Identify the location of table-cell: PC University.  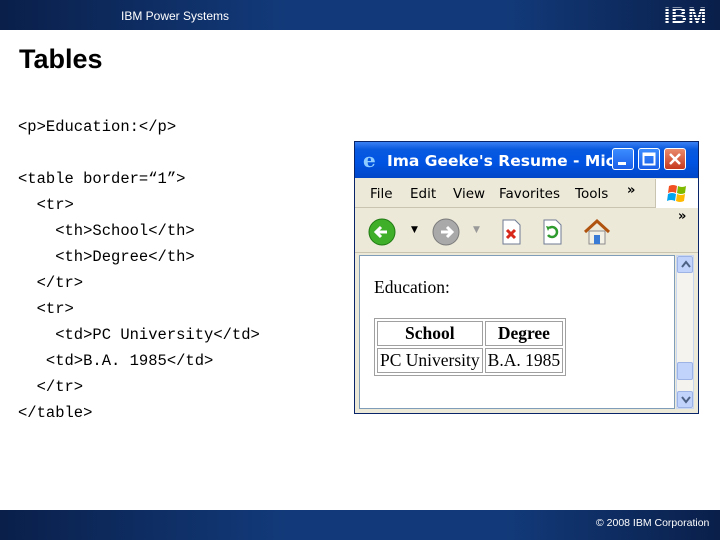
(430, 360).